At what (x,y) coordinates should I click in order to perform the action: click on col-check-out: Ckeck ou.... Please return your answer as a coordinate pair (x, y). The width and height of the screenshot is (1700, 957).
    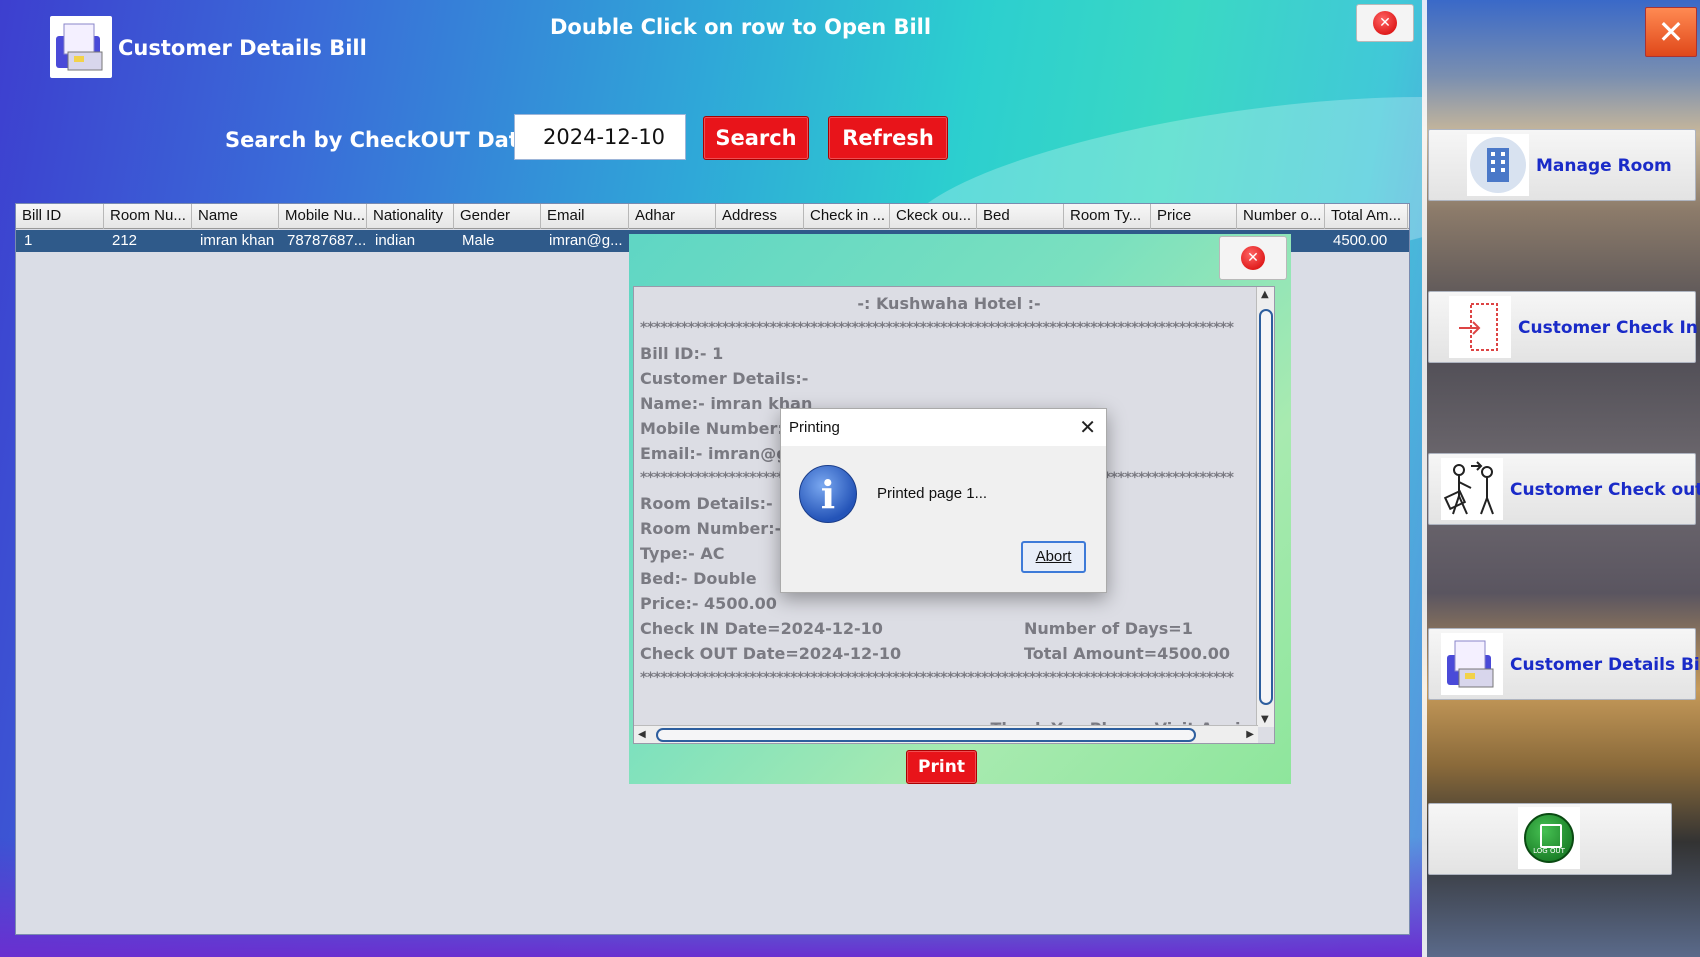
    Looking at the image, I should click on (933, 216).